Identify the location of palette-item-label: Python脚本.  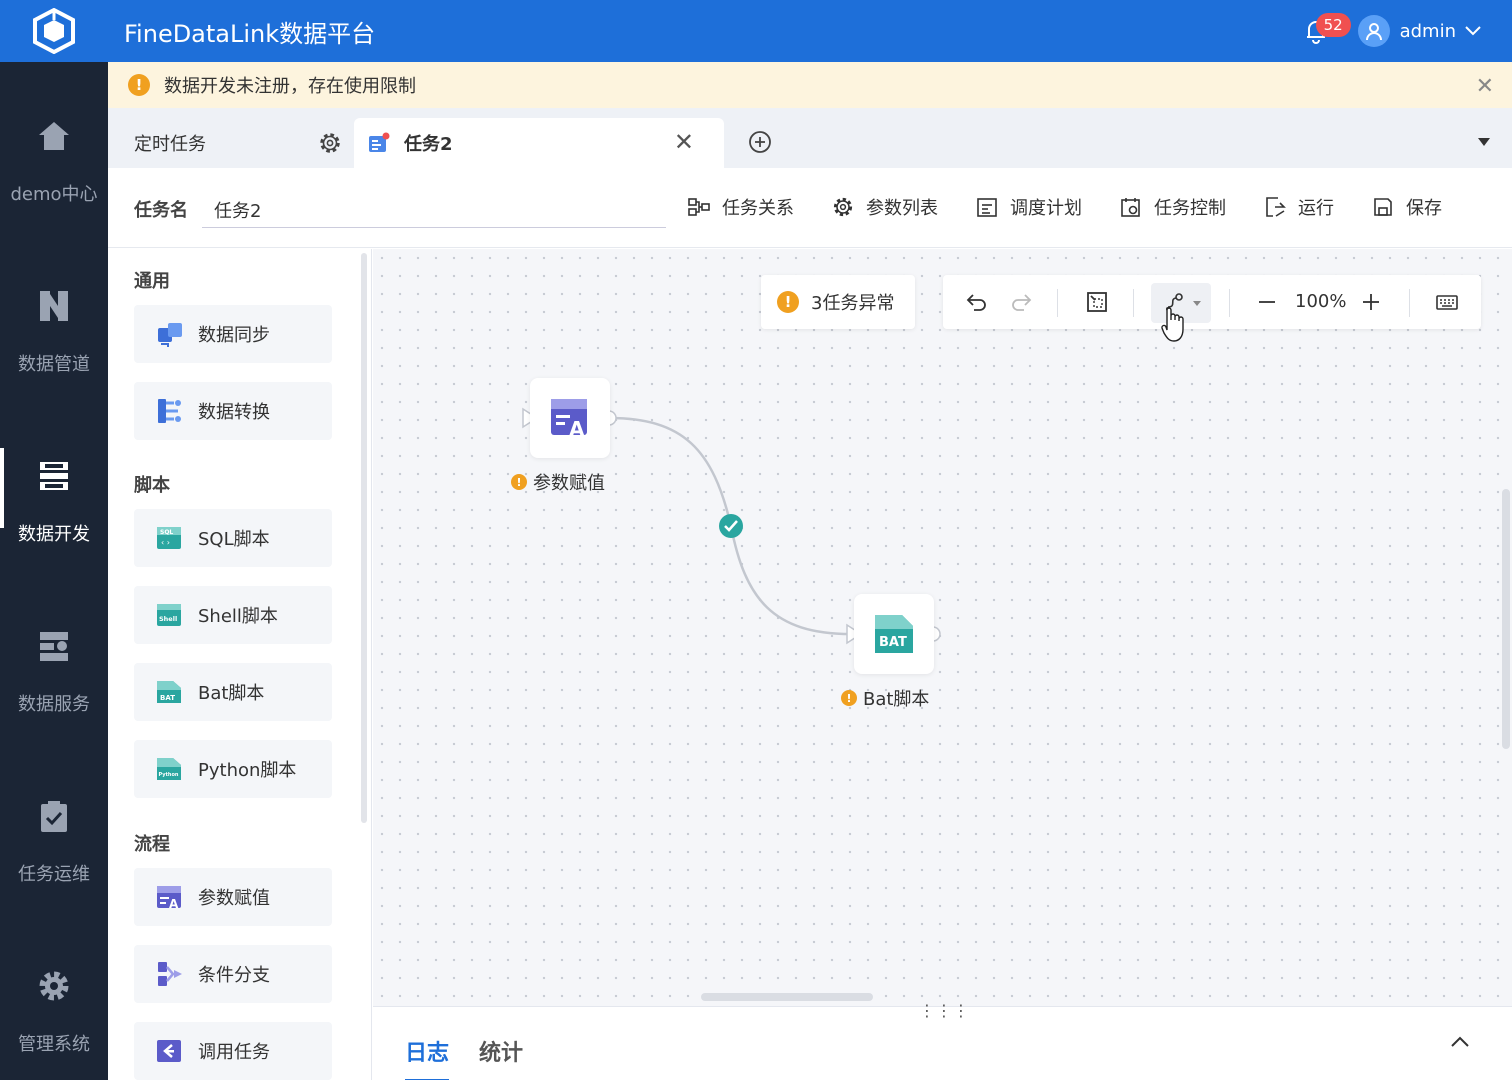
(247, 770).